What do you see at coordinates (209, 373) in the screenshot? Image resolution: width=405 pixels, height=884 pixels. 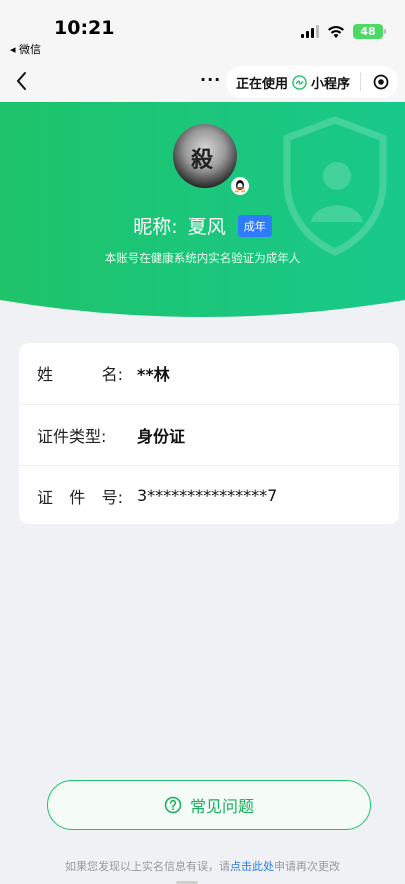 I see `info-row-name: 姓 名: **林` at bounding box center [209, 373].